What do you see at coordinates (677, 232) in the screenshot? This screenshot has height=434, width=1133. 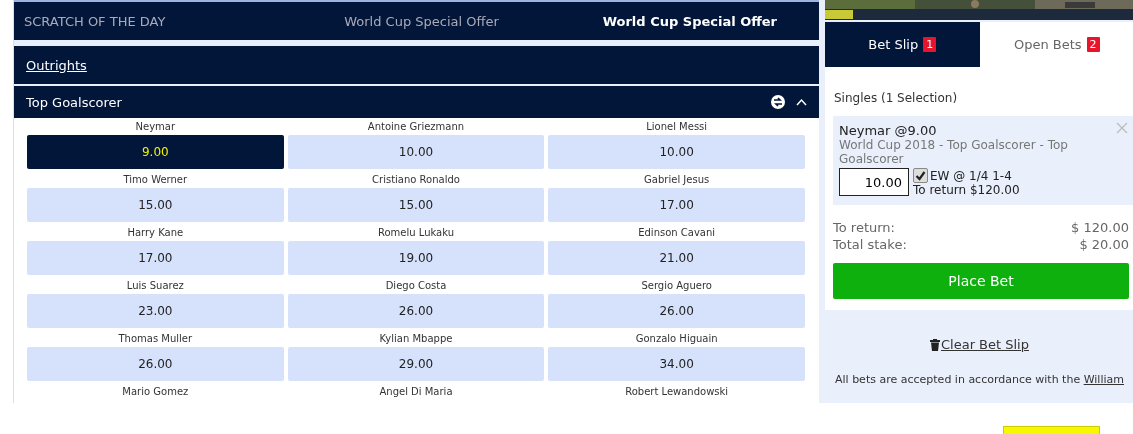 I see `selection-name: Edinson Cavani` at bounding box center [677, 232].